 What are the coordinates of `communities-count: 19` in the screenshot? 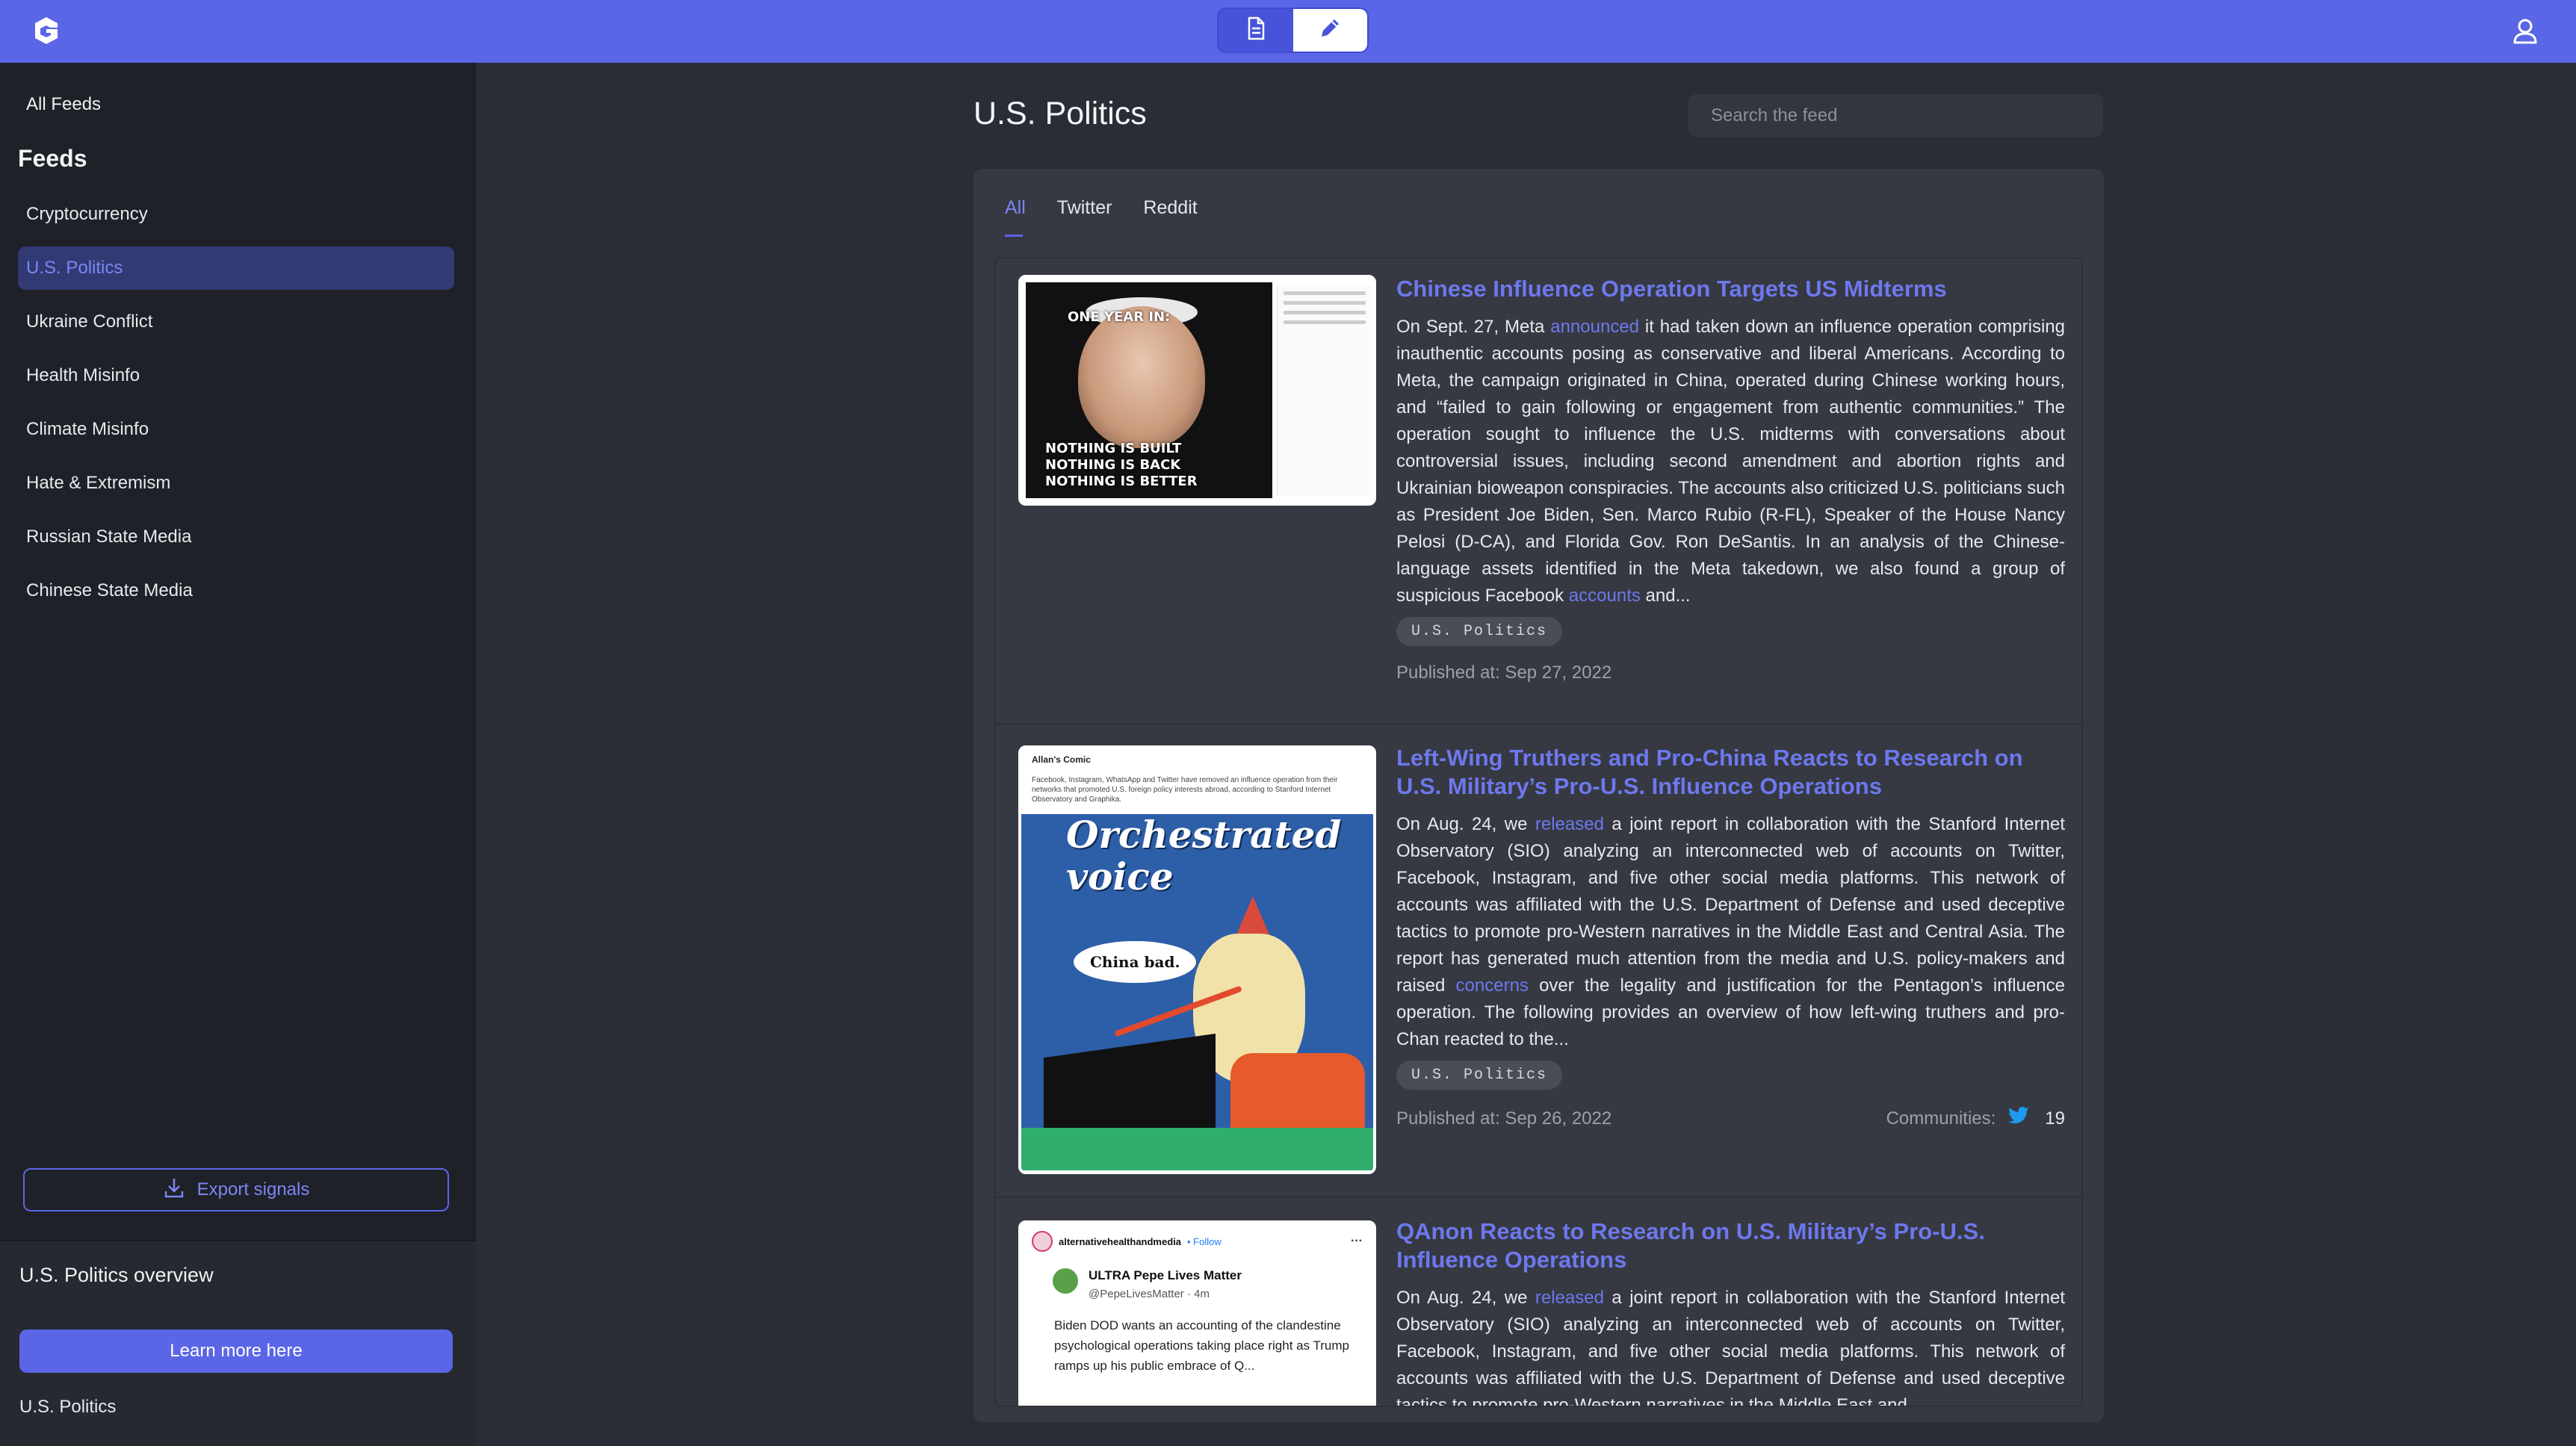 It's located at (2055, 1118).